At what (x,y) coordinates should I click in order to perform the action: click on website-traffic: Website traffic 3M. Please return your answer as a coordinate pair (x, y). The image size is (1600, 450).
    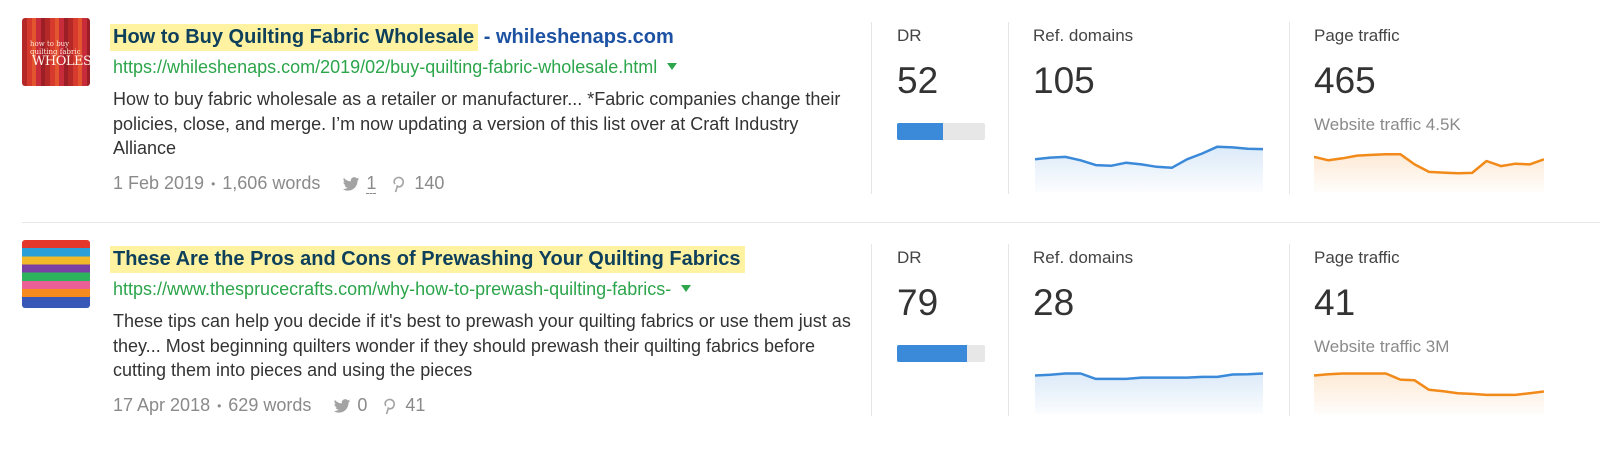
    Looking at the image, I should click on (1382, 346).